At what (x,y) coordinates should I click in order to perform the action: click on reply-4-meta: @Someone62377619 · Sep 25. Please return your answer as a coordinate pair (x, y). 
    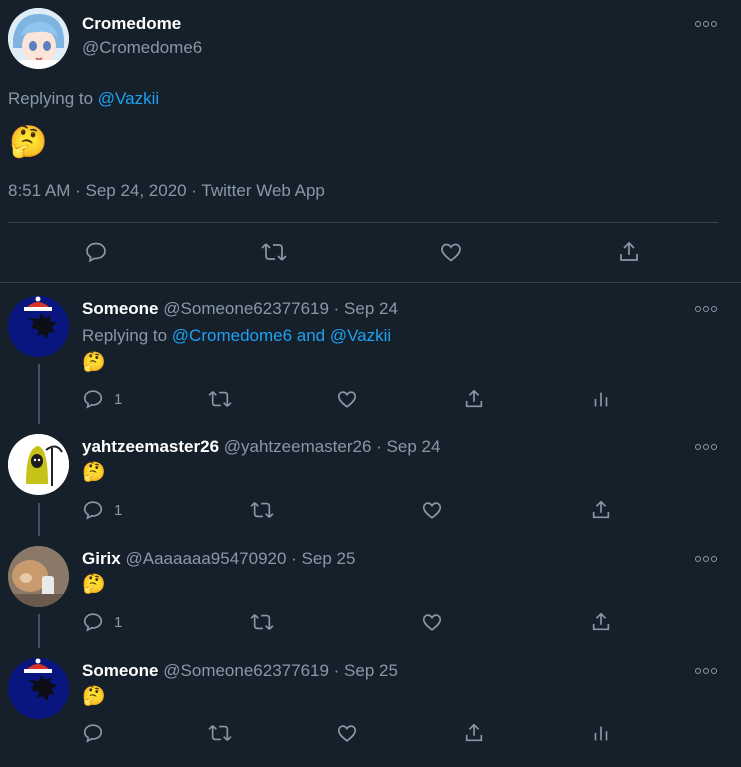
    Looking at the image, I should click on (280, 670).